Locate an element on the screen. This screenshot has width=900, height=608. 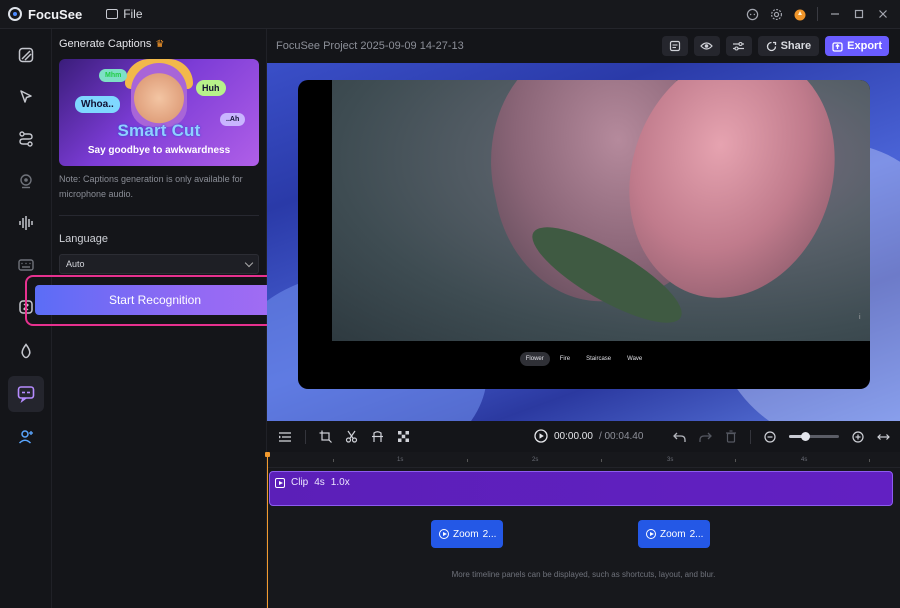
align-button is located at coordinates (285, 437).